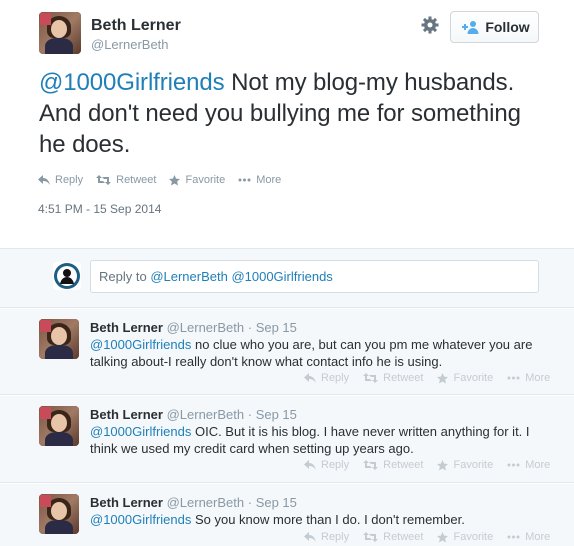  Describe the element at coordinates (241, 276) in the screenshot. I see `reply-mentions: @LernerBeth @1000Girlfriends` at that location.